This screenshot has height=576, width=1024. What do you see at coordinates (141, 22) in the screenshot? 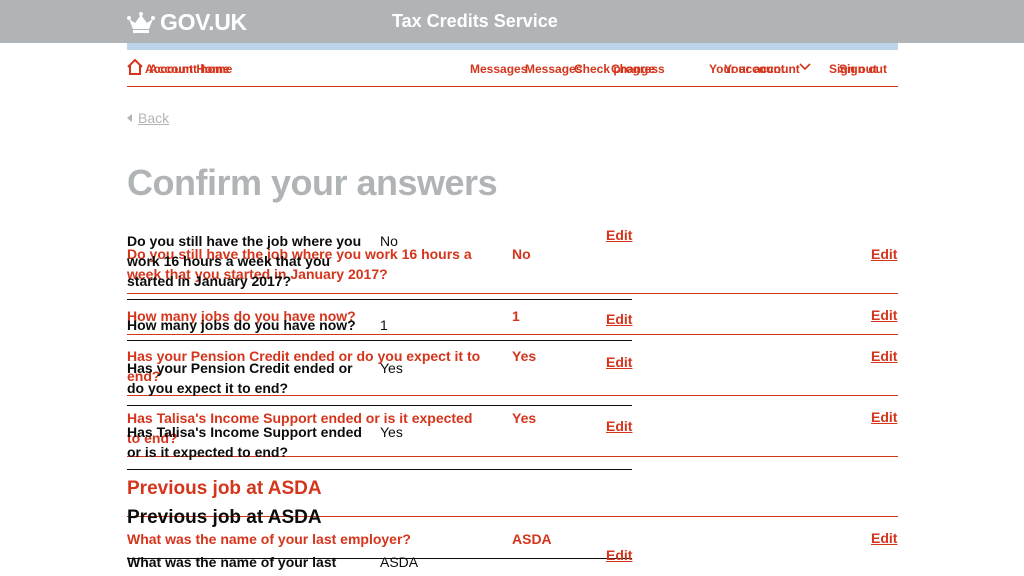
I see `crown-icon` at bounding box center [141, 22].